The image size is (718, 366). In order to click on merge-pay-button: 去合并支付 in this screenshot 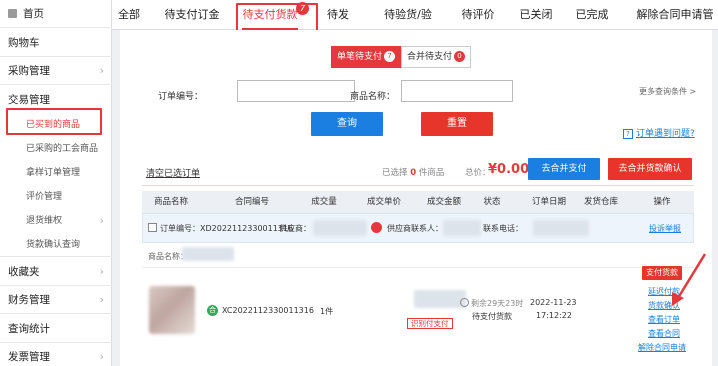, I will do `click(564, 169)`.